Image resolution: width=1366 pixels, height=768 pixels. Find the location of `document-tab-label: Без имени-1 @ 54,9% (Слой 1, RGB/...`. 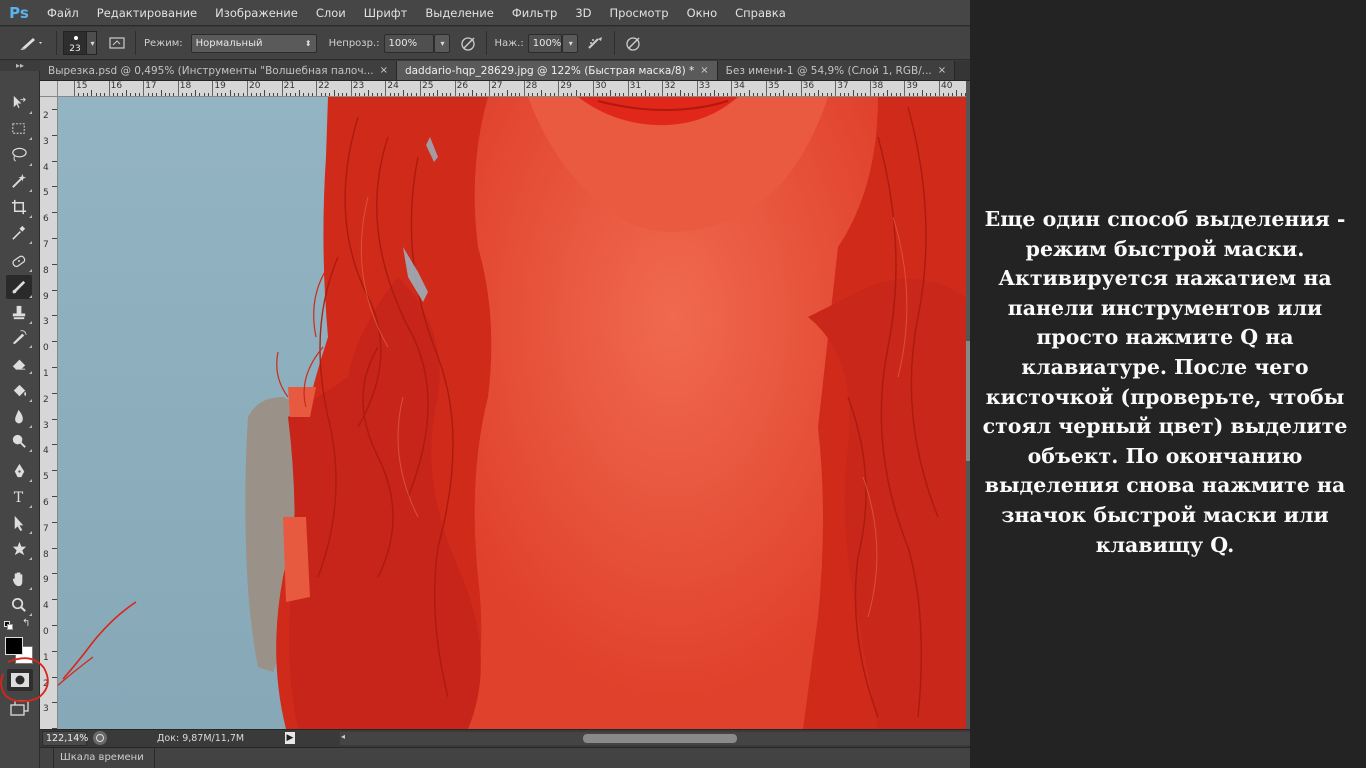

document-tab-label: Без имени-1 @ 54,9% (Слой 1, RGB/... is located at coordinates (828, 70).